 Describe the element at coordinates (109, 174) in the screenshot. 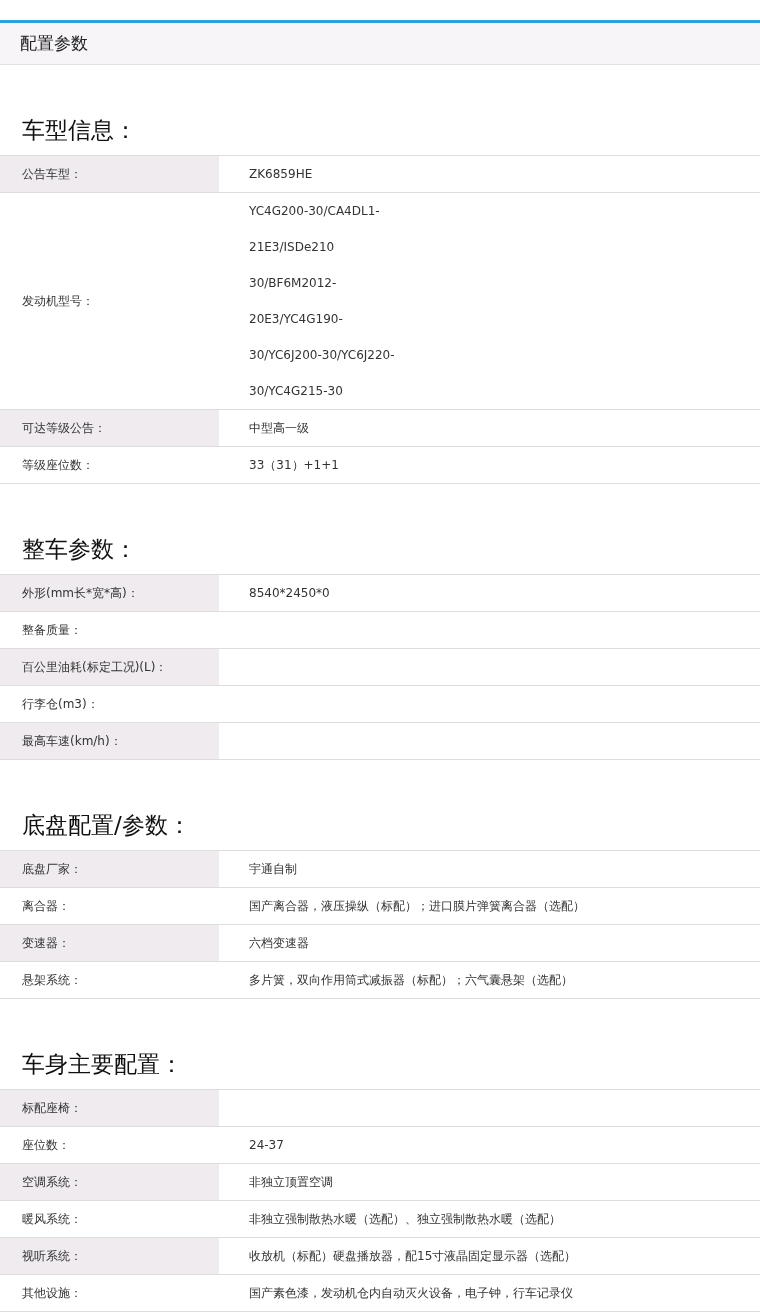

I see `spec-label: 公告车型：` at that location.